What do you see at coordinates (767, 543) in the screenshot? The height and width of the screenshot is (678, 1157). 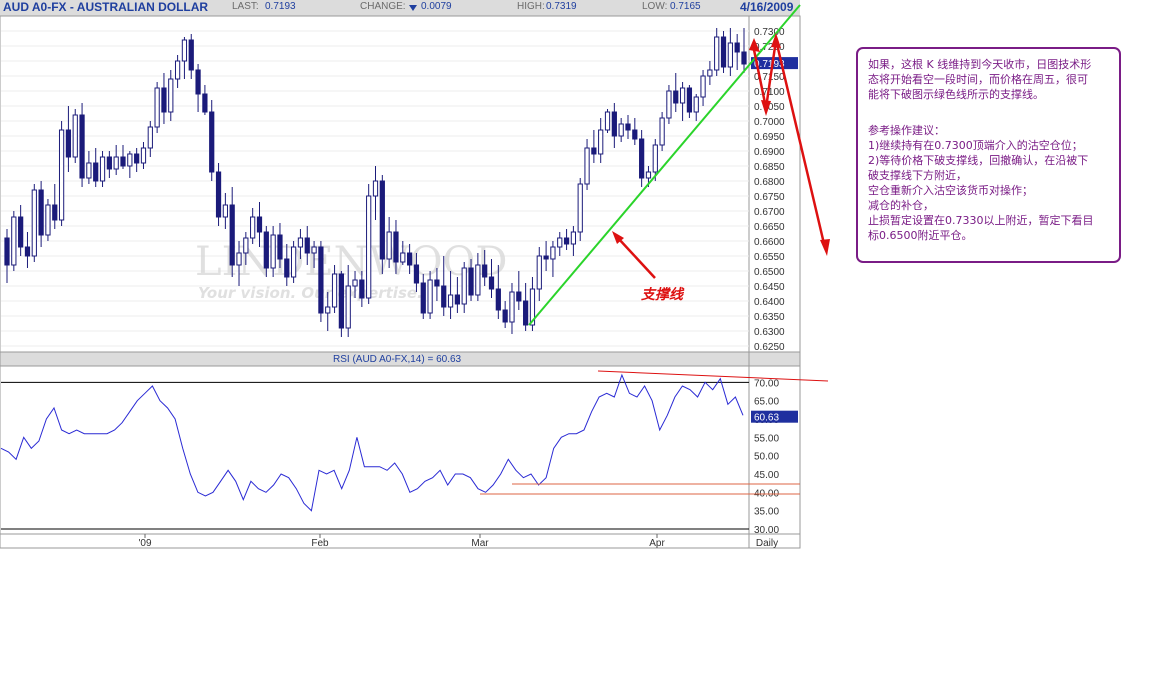 I see `x-tick-label: Daily` at bounding box center [767, 543].